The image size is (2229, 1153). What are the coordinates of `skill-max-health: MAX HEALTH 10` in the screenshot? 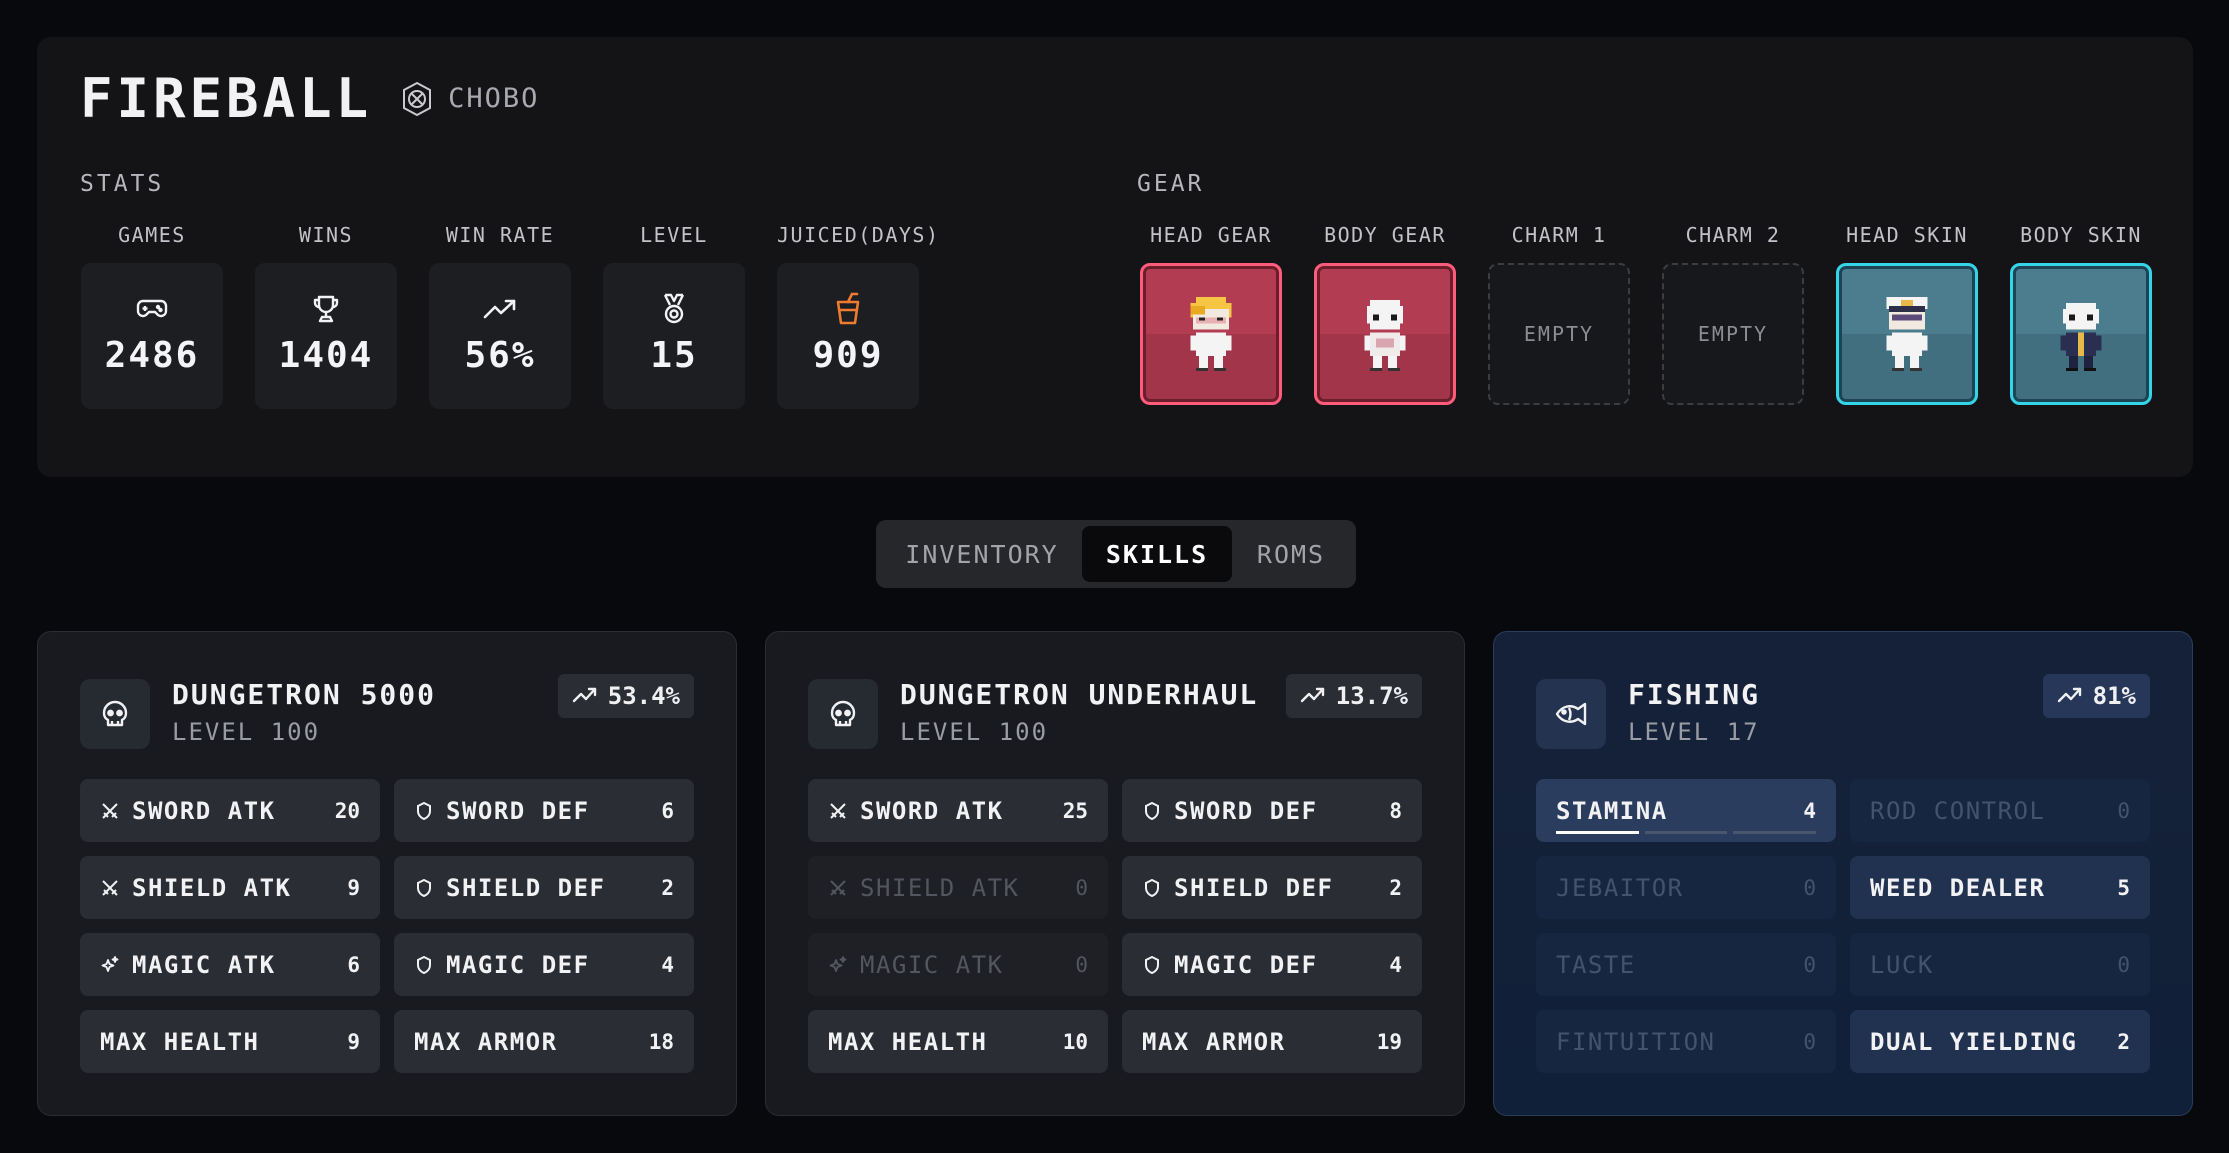 It's located at (958, 1041).